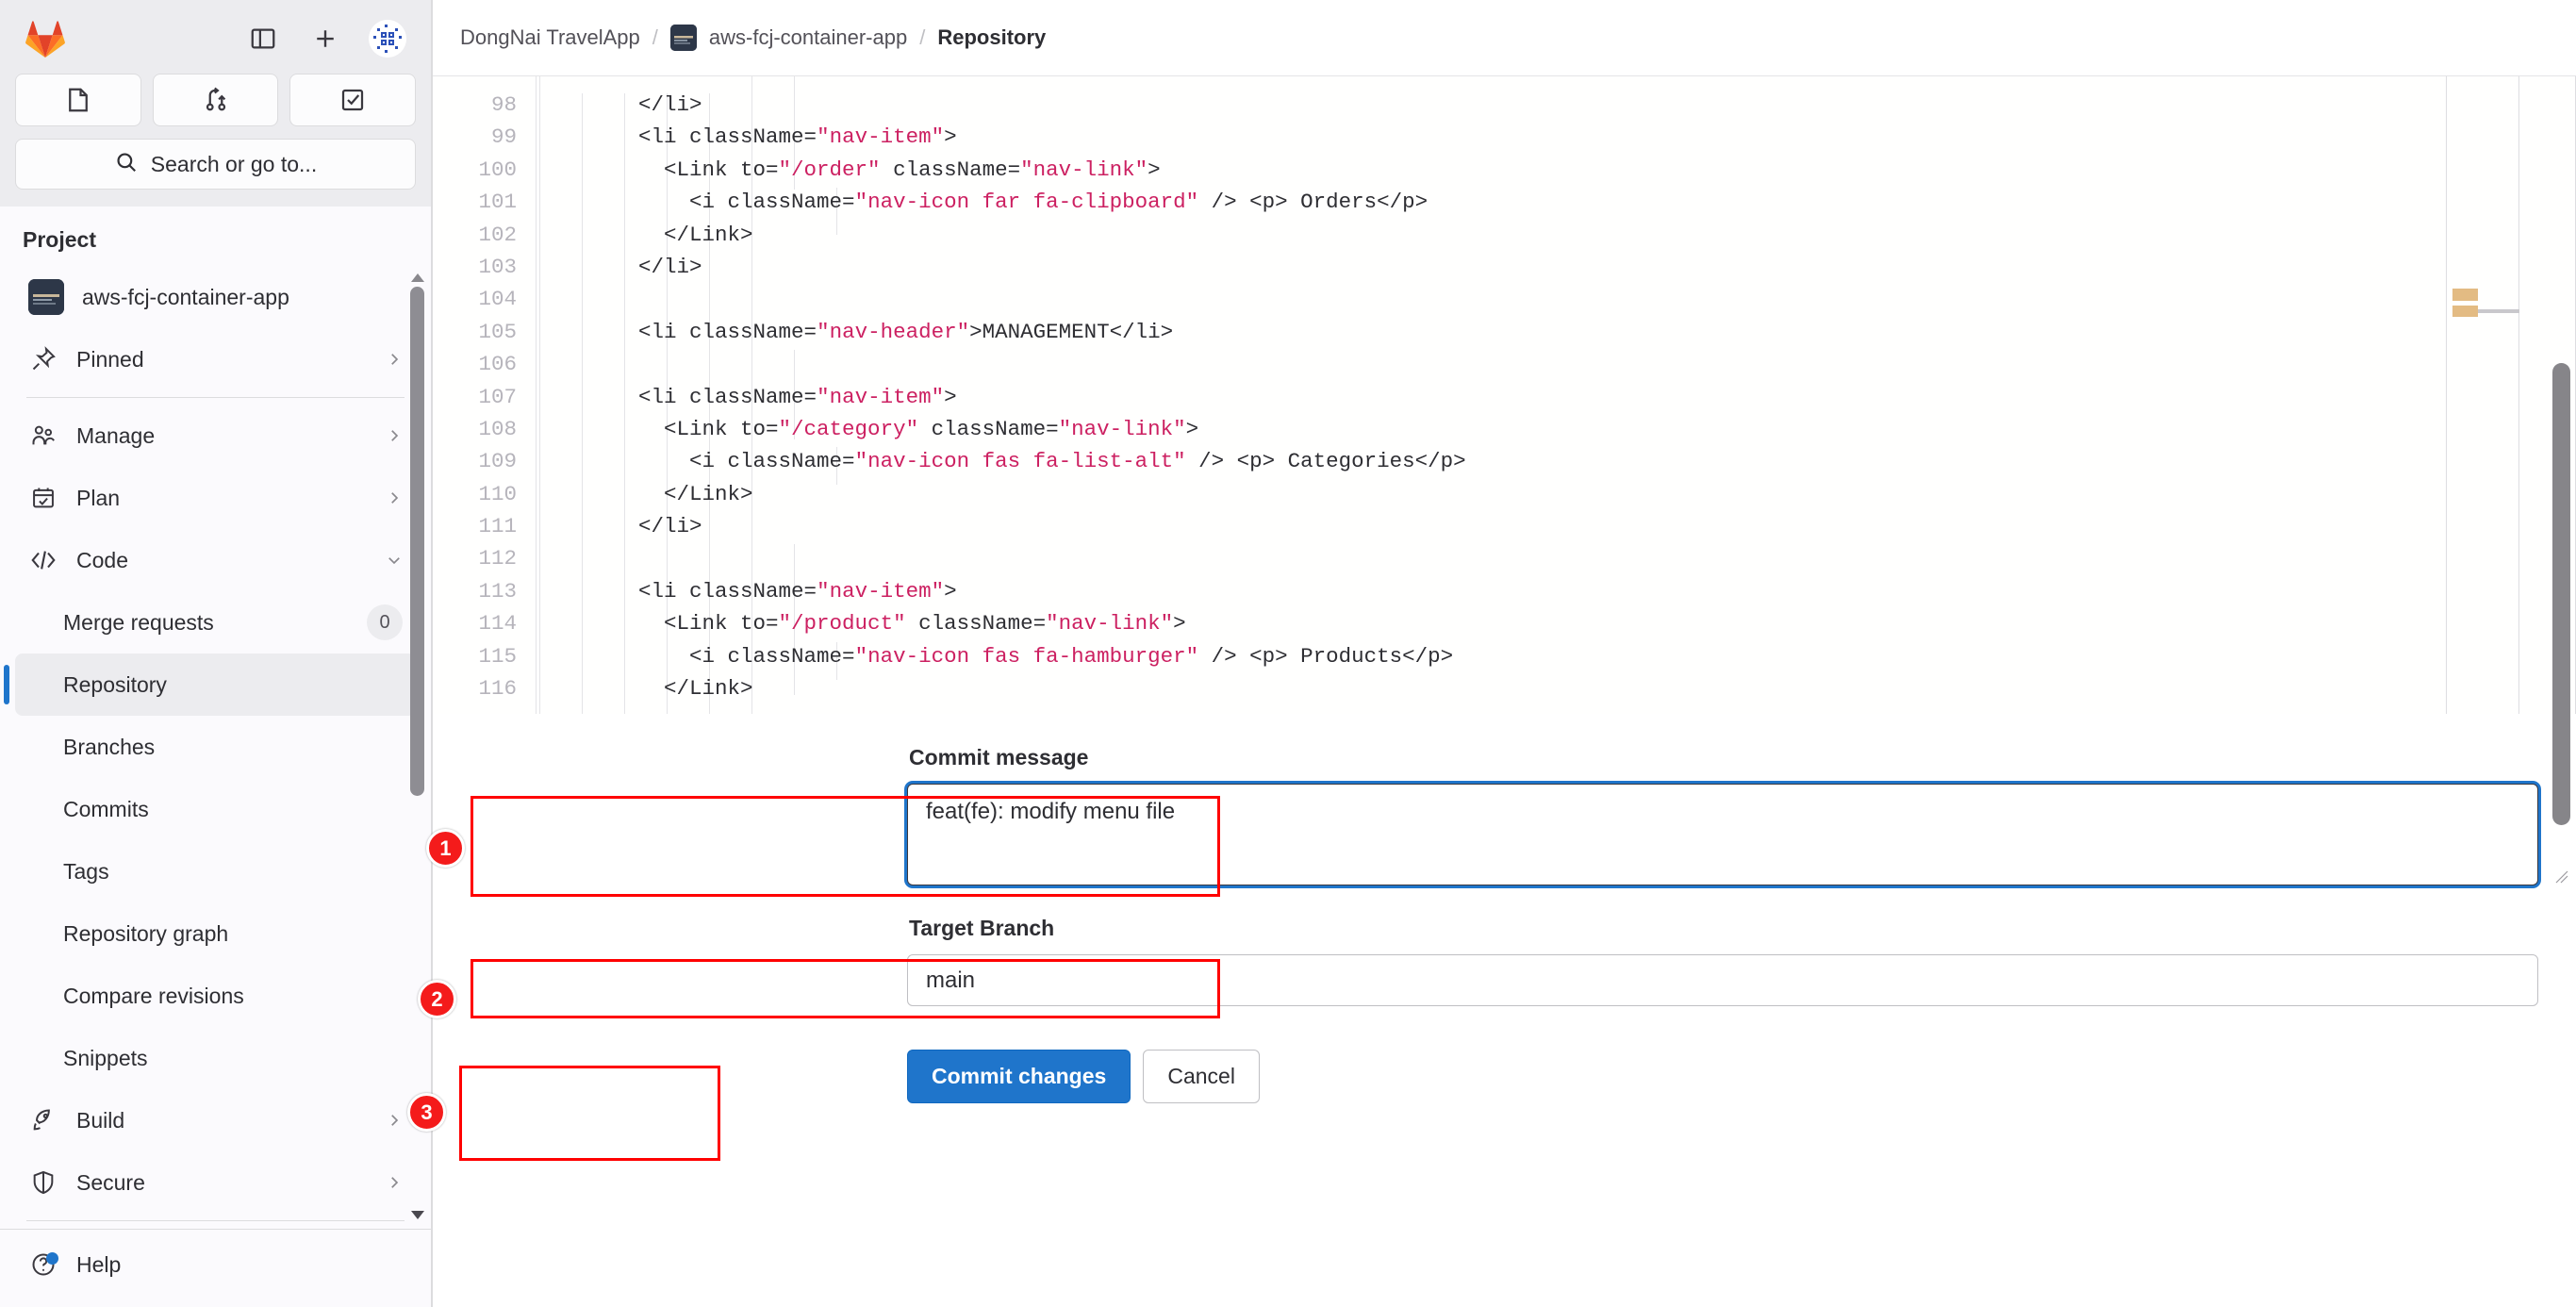 This screenshot has height=1307, width=2576. Describe the element at coordinates (126, 164) in the screenshot. I see `search-icon` at that location.